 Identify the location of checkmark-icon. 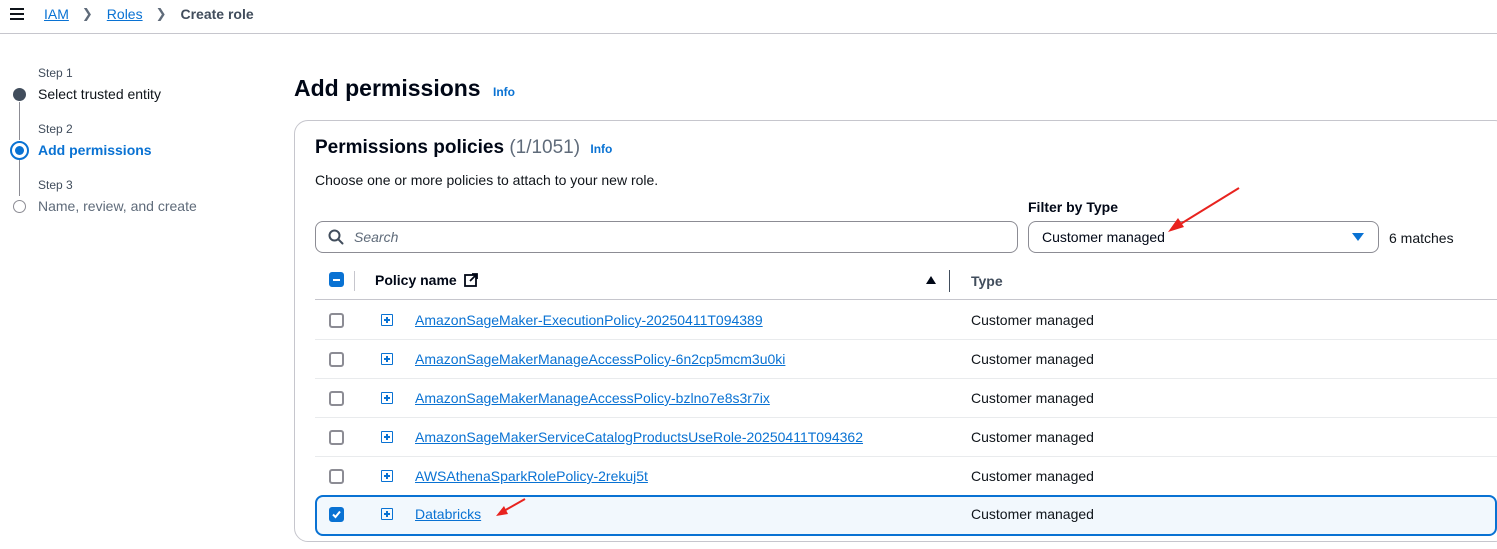
(336, 514).